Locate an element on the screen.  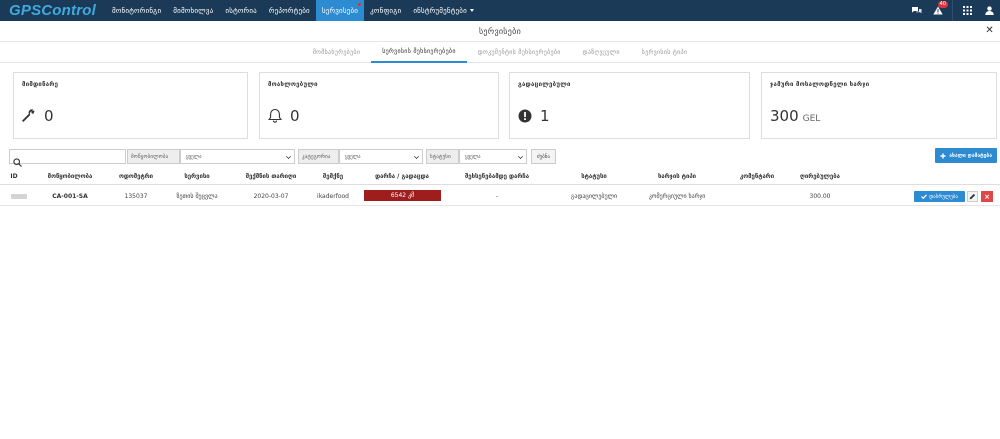
remaining-overdue-badge: 6542 კმ is located at coordinates (402, 195).